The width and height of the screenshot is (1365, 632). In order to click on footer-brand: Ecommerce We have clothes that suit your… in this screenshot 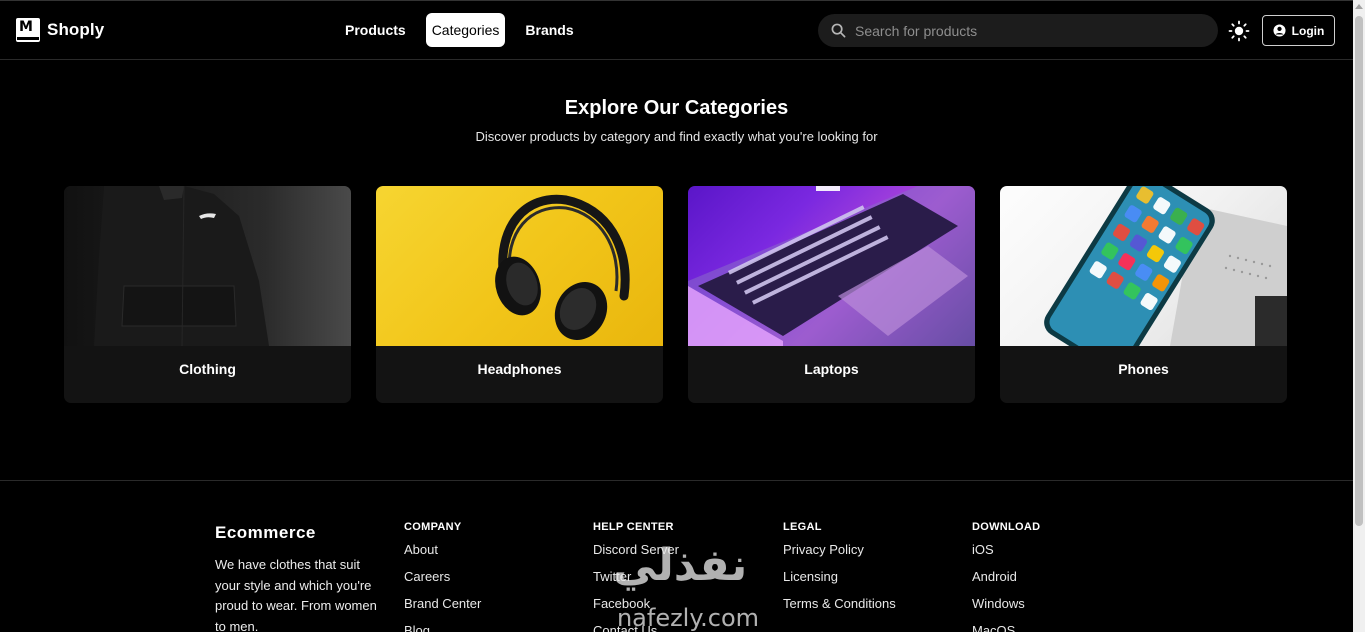, I will do `click(300, 577)`.